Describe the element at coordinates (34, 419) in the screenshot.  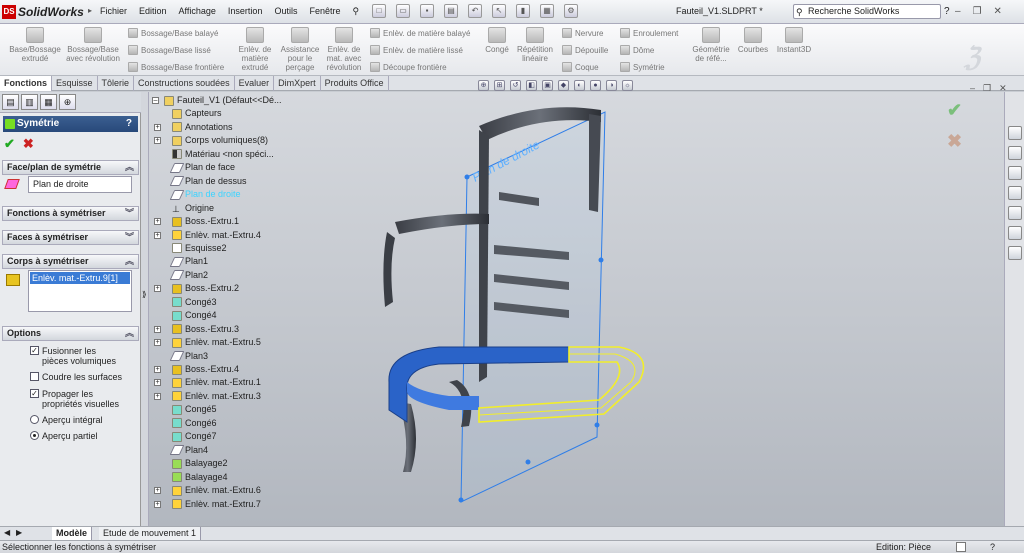
I see `full-preview-radio` at that location.